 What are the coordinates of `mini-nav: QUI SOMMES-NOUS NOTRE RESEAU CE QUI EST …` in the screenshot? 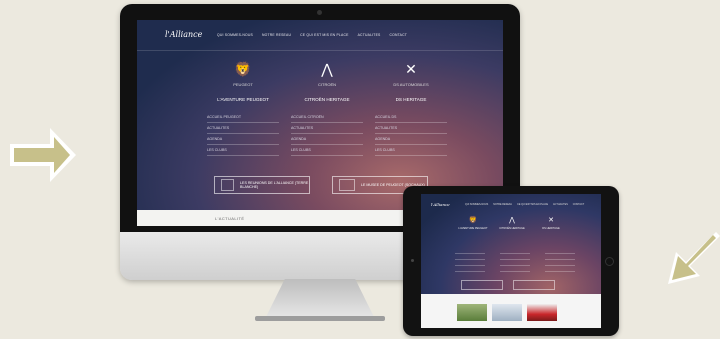 It's located at (524, 204).